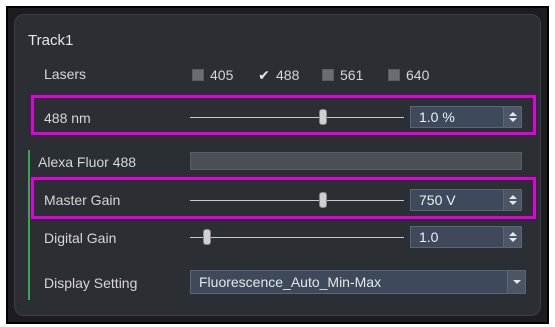 This screenshot has height=327, width=555. I want to click on channel-indicator-line, so click(29, 225).